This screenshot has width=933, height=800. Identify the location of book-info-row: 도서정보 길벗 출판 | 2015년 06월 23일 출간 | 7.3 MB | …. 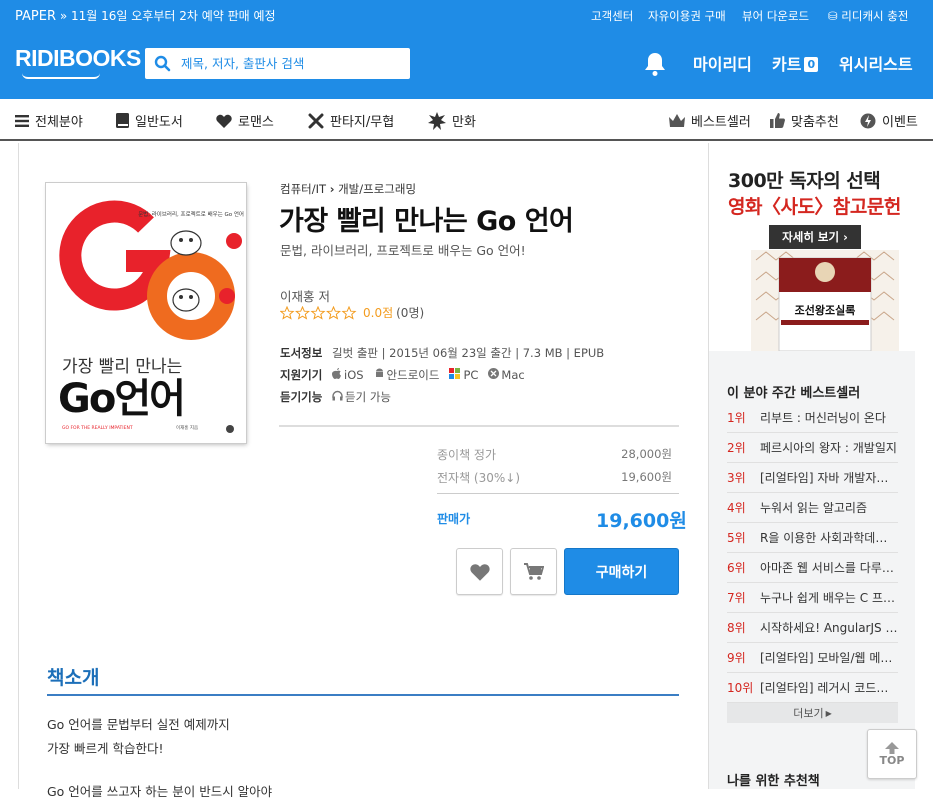
(442, 353).